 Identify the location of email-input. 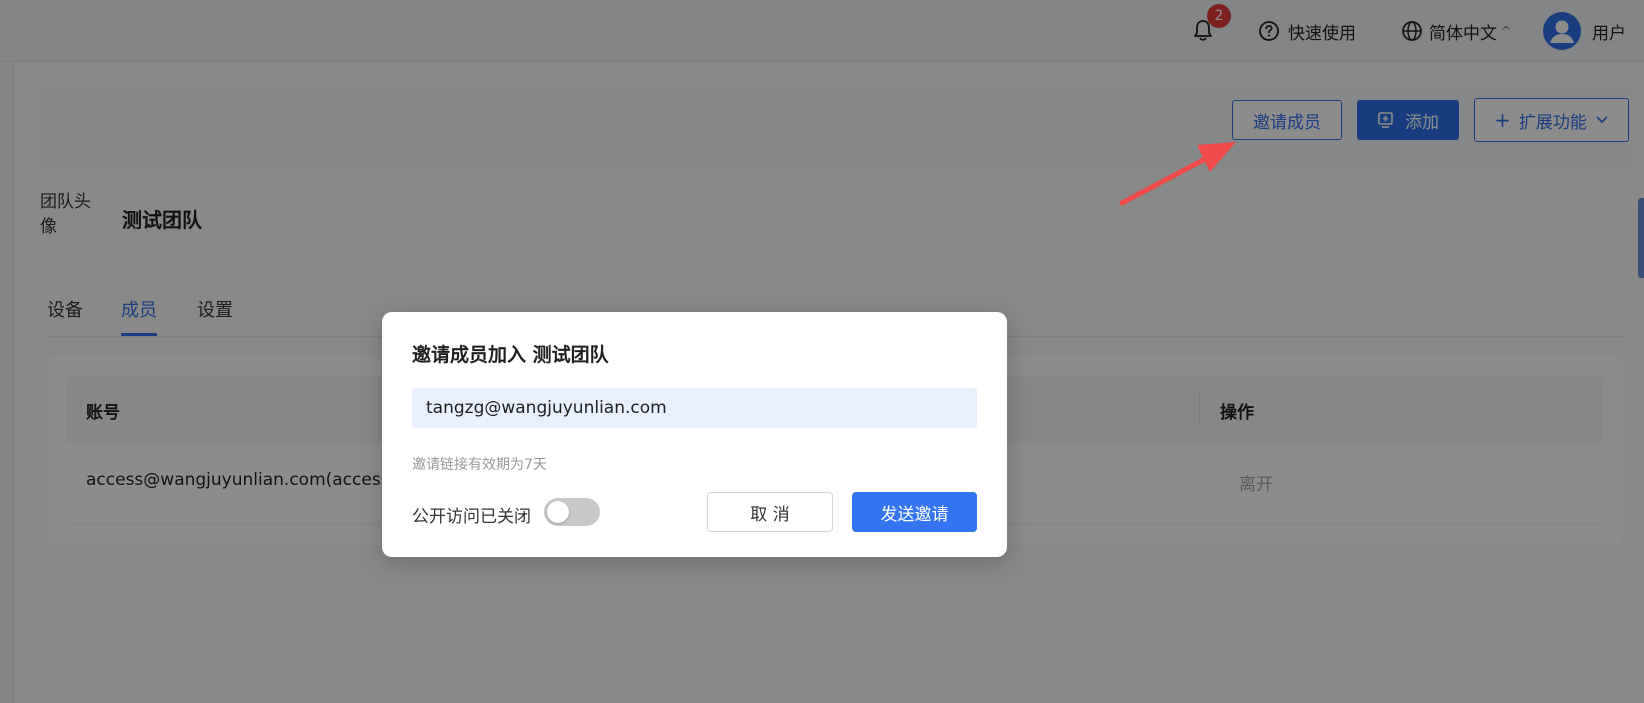
(694, 408).